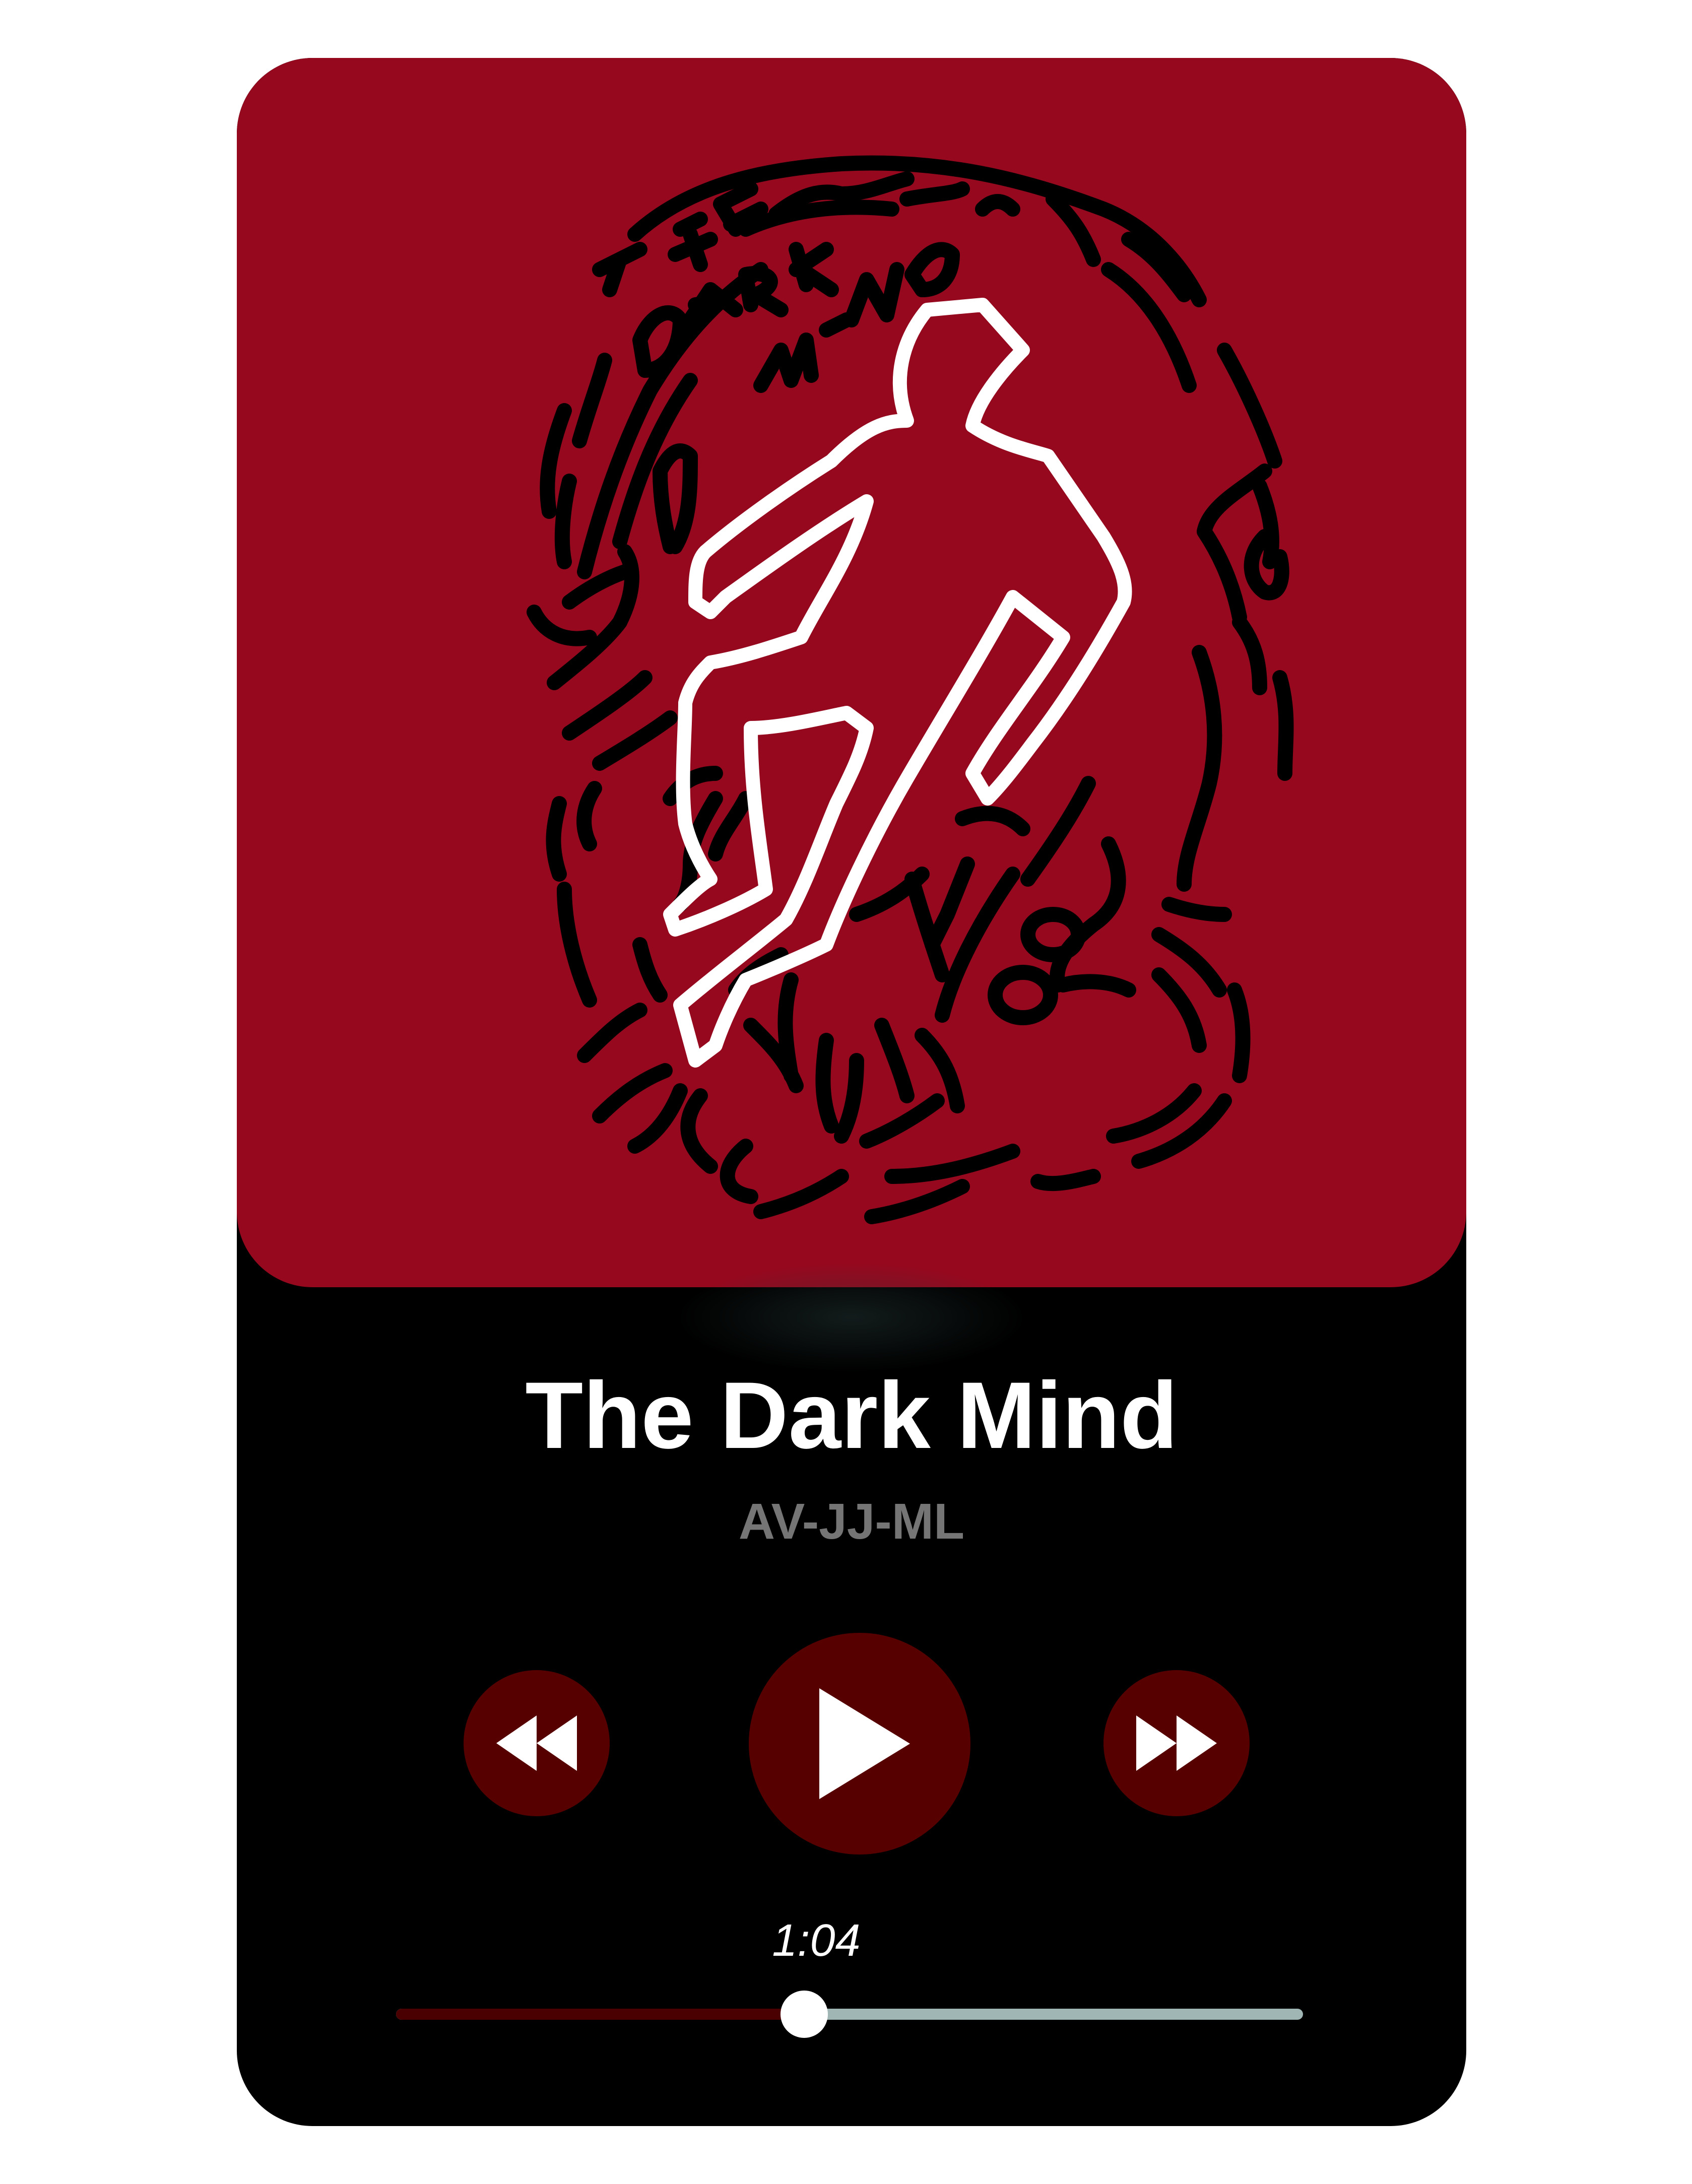 This screenshot has height=2184, width=1692. What do you see at coordinates (804, 2014) in the screenshot?
I see `progress-handle` at bounding box center [804, 2014].